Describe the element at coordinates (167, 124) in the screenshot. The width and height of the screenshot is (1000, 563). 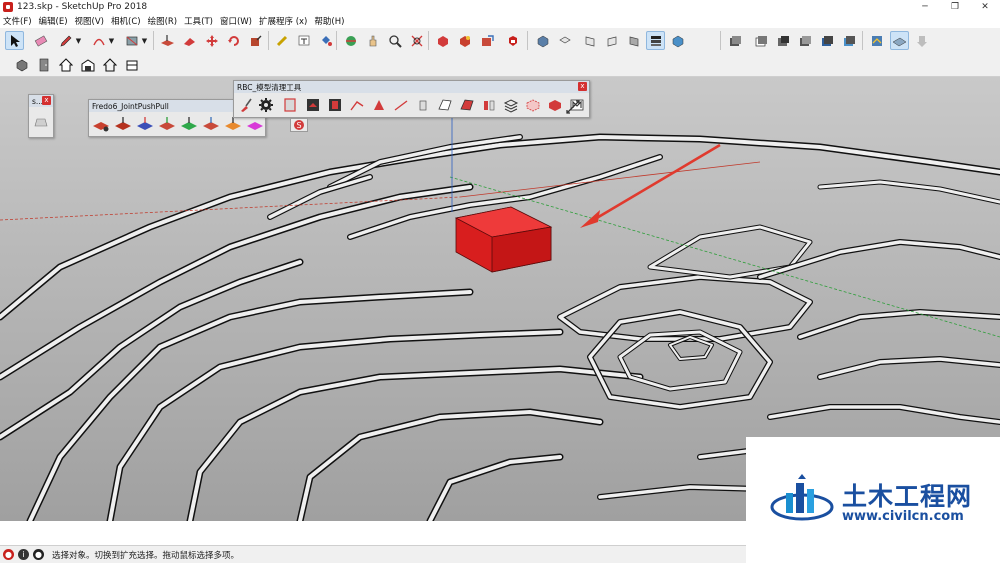
I see `extrude-push-pull-icon` at that location.